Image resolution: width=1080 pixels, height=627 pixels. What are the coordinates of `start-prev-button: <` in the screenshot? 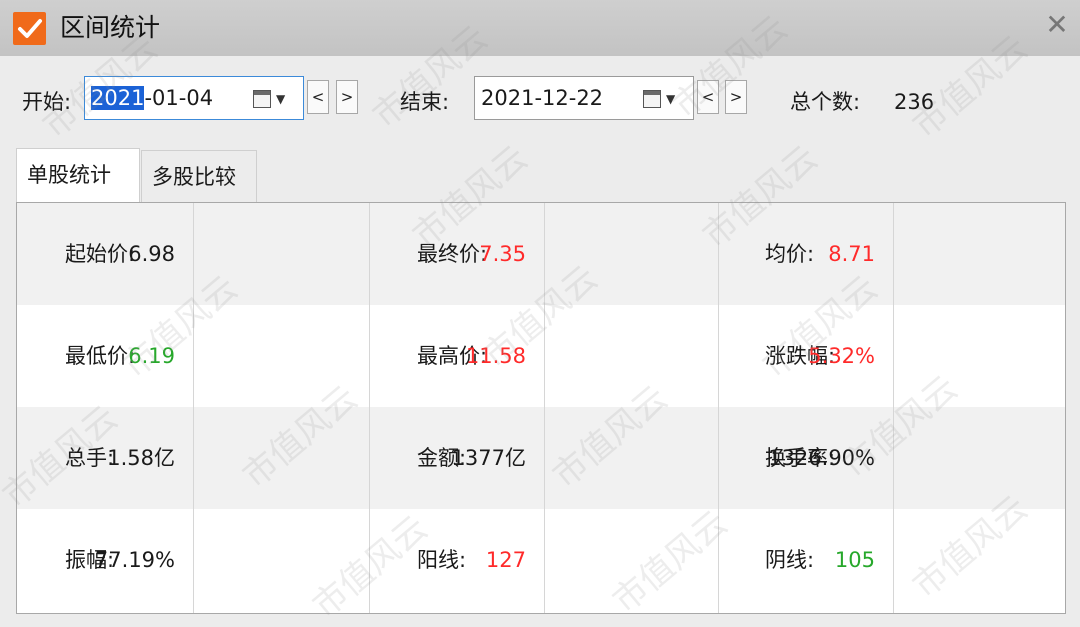 It's located at (318, 97).